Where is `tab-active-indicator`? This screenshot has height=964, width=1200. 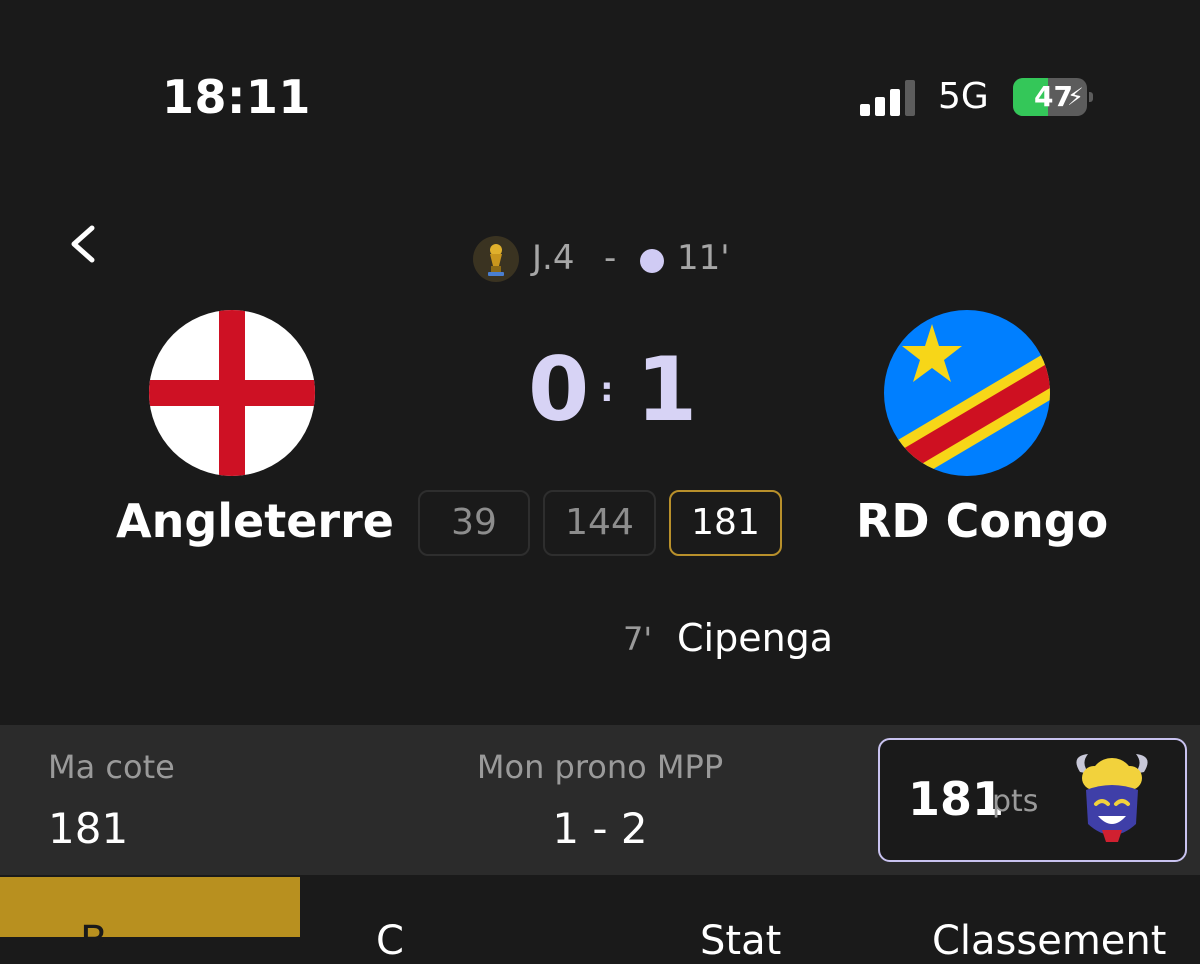
tab-active-indicator is located at coordinates (150, 907).